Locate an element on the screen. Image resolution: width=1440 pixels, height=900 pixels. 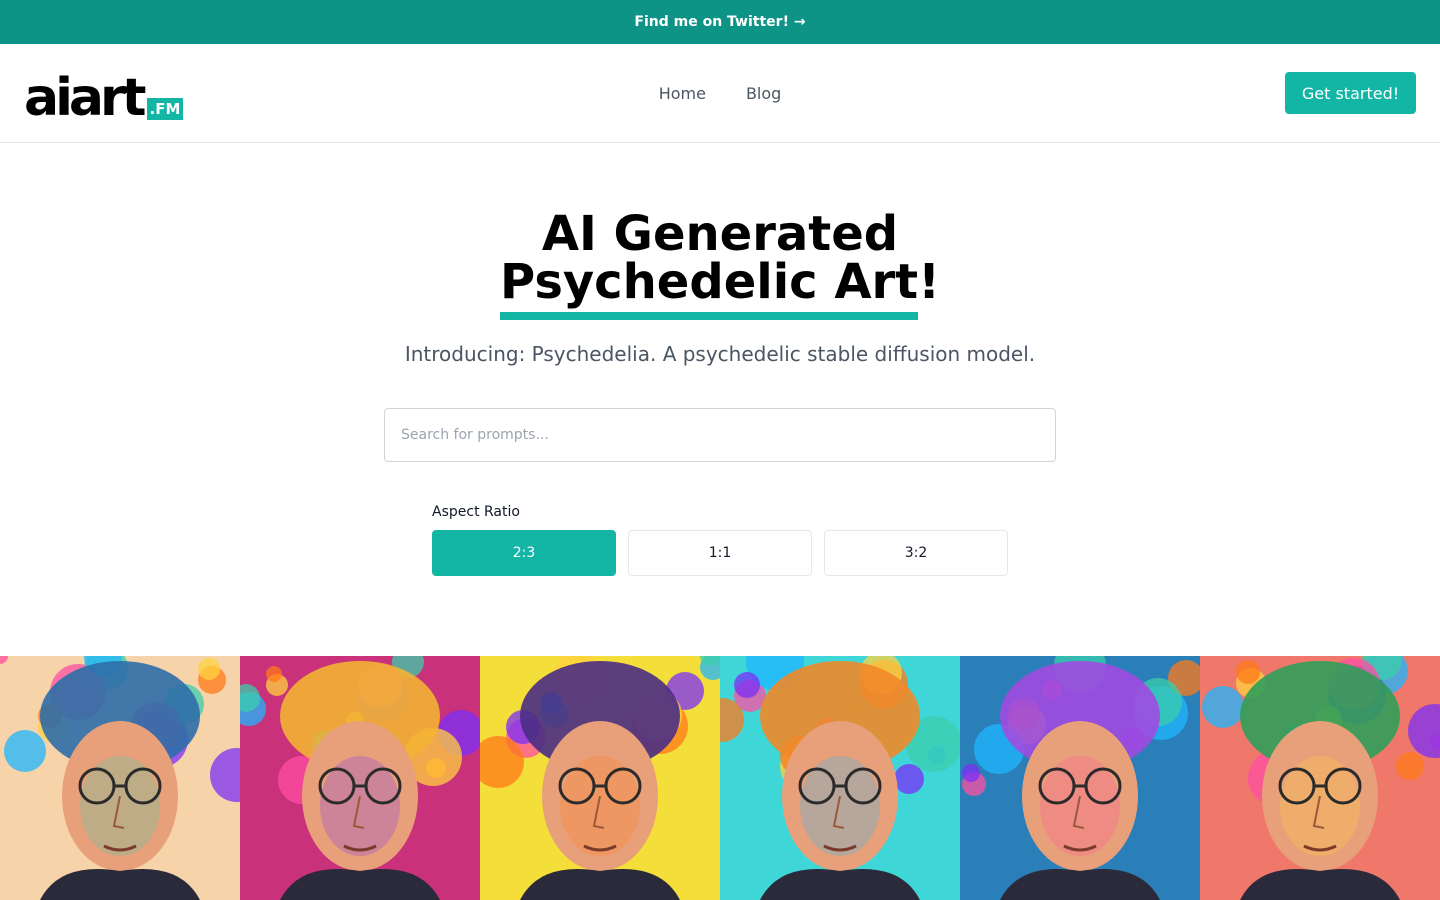
logo-badge: .FM is located at coordinates (165, 109).